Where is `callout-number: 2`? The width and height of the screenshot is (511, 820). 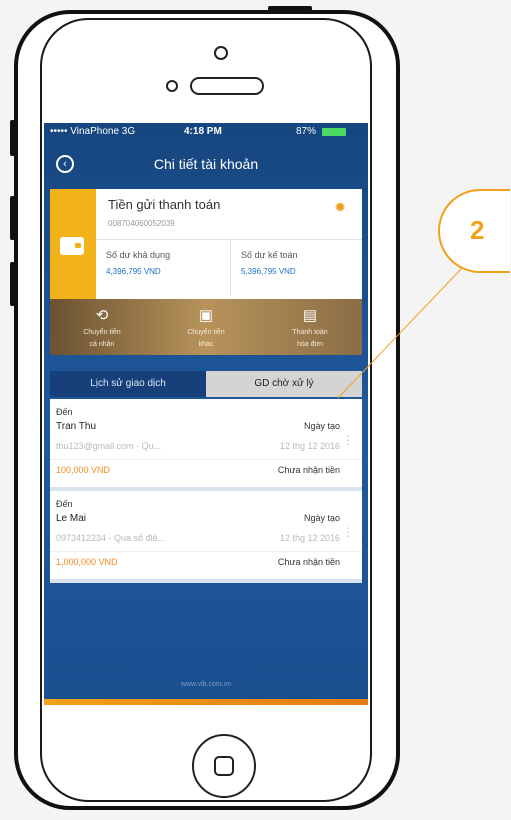
callout-number: 2 is located at coordinates (477, 230).